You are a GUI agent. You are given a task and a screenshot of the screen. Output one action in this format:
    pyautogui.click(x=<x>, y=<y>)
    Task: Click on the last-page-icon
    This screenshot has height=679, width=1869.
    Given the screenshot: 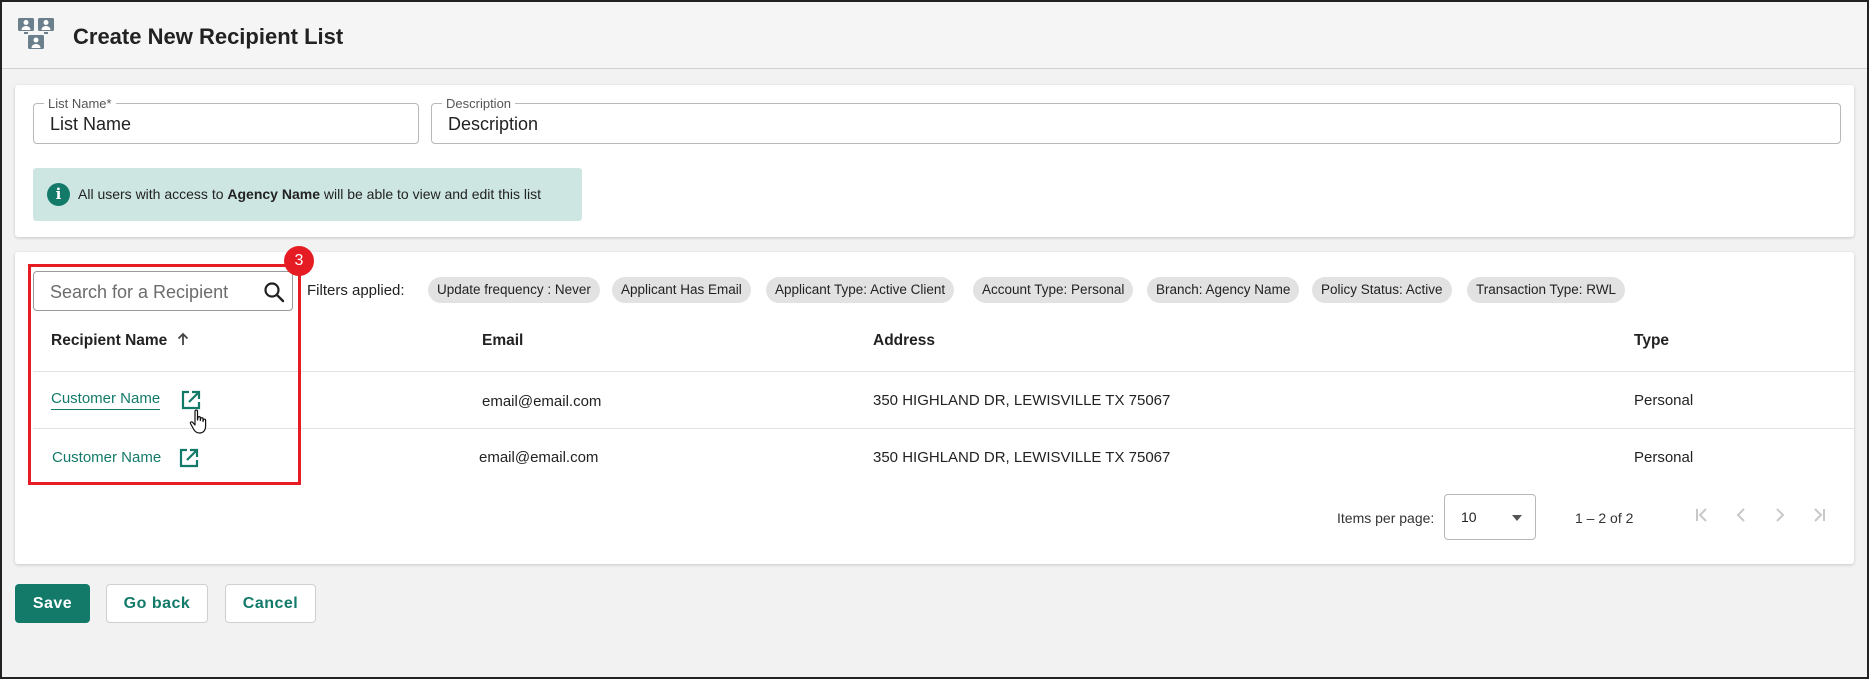 What is the action you would take?
    pyautogui.click(x=1819, y=515)
    